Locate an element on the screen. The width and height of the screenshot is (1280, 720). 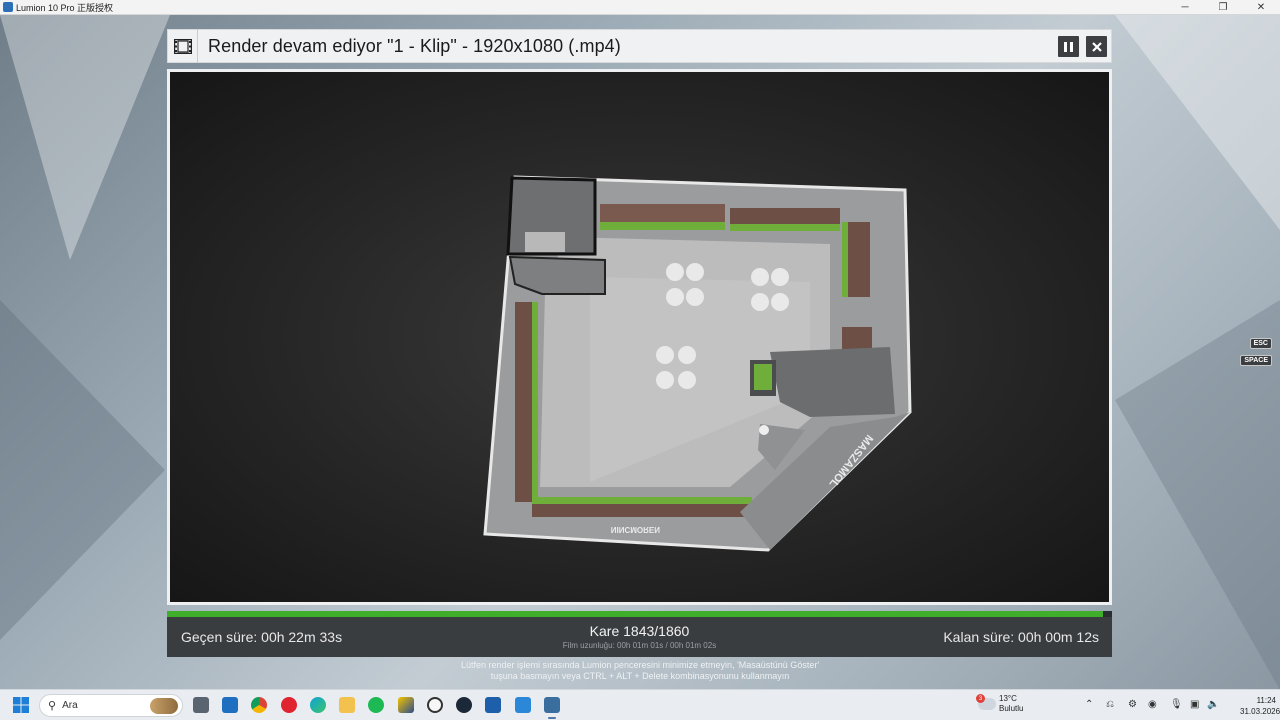
tray-settings-icon: ⚙ is located at coordinates (1132, 704).